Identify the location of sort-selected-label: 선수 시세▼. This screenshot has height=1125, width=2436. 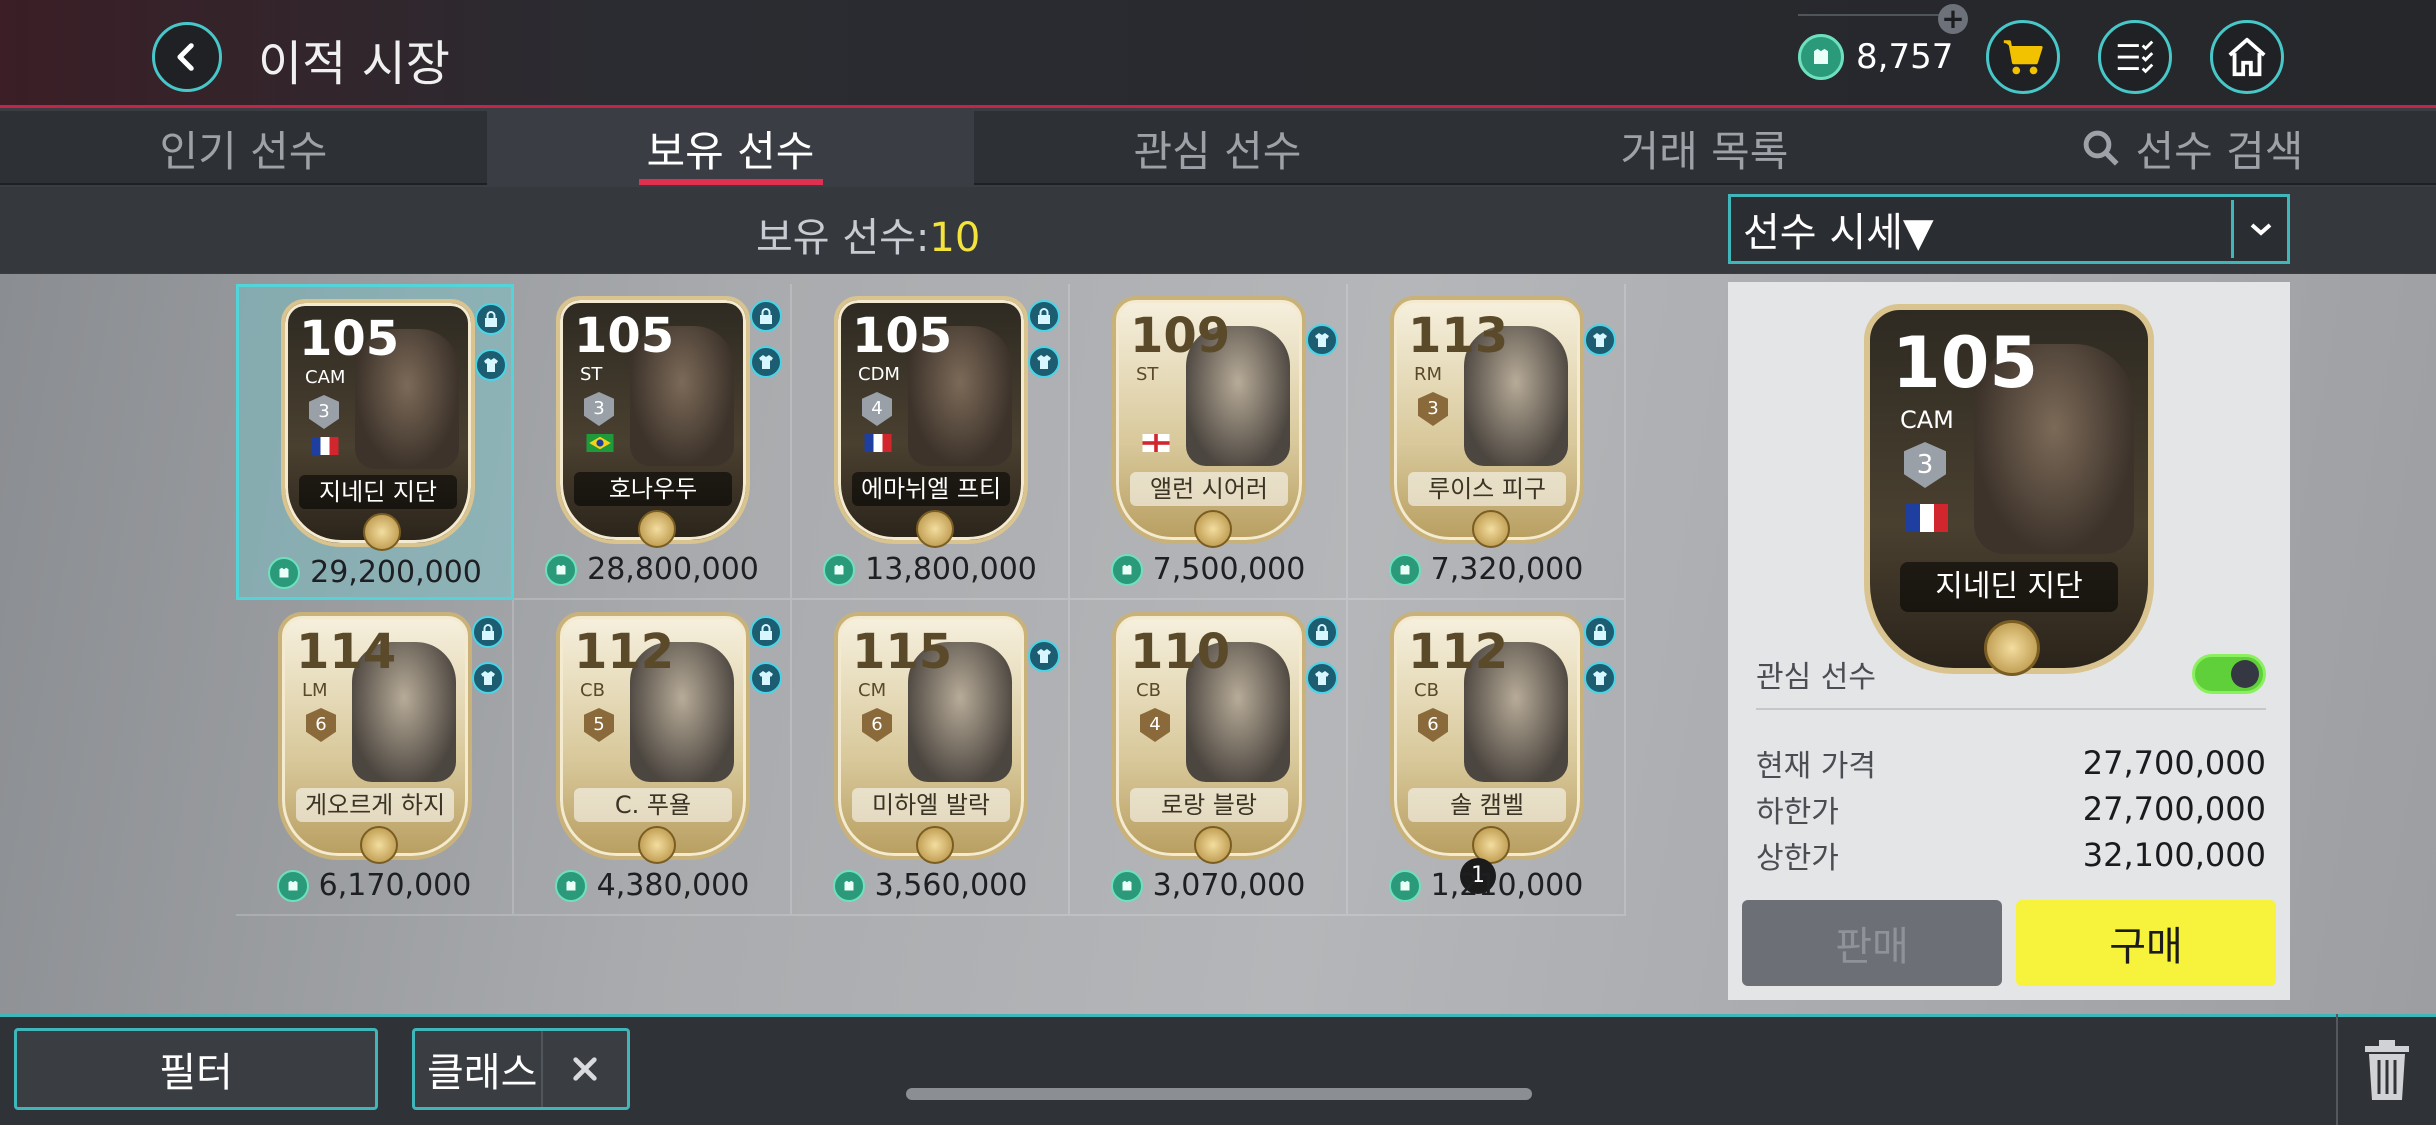
(1838, 233).